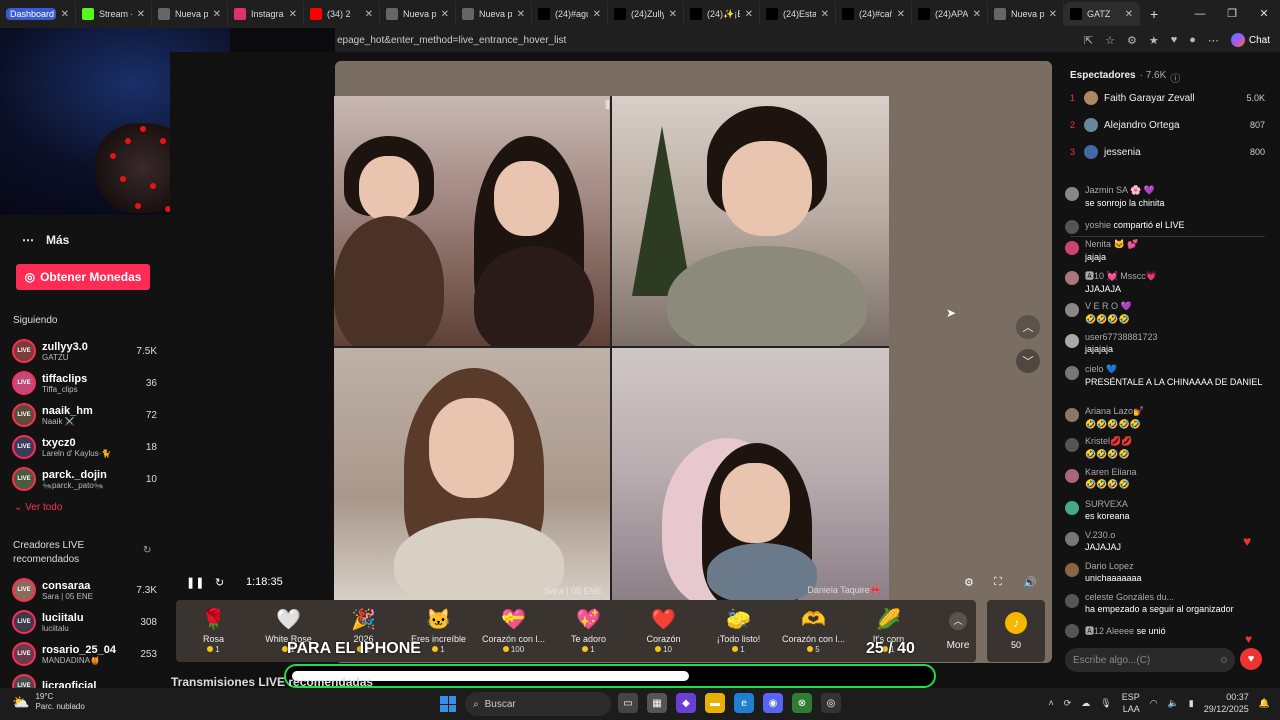 The width and height of the screenshot is (1280, 720). What do you see at coordinates (628, 703) in the screenshot?
I see `task-view-icon: ▭` at bounding box center [628, 703].